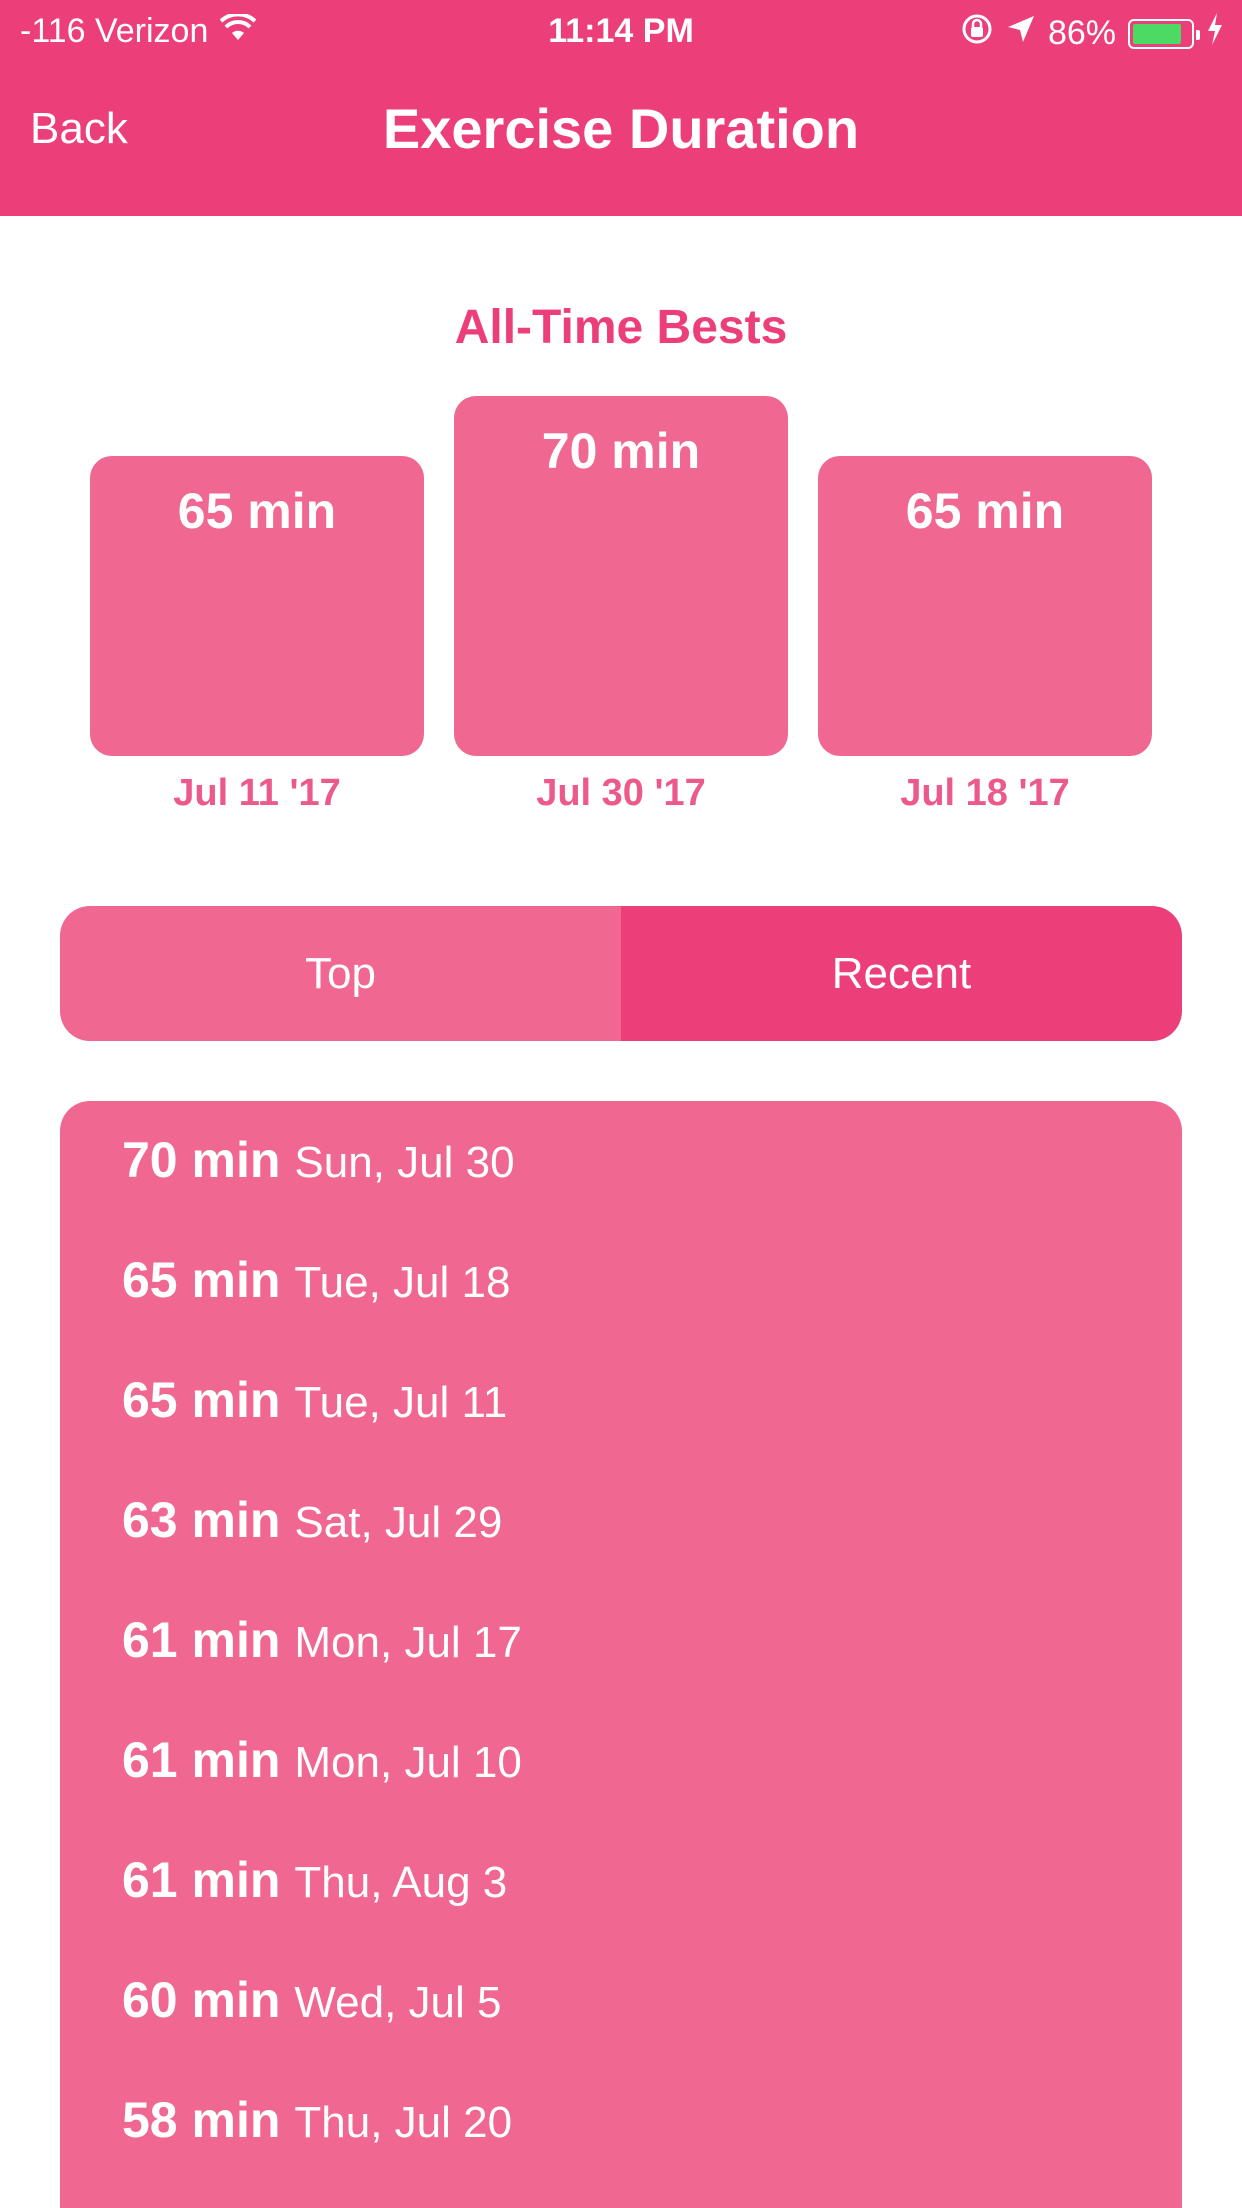 The image size is (1242, 2208). Describe the element at coordinates (257, 793) in the screenshot. I see `best-date: Jul 11 '17` at that location.